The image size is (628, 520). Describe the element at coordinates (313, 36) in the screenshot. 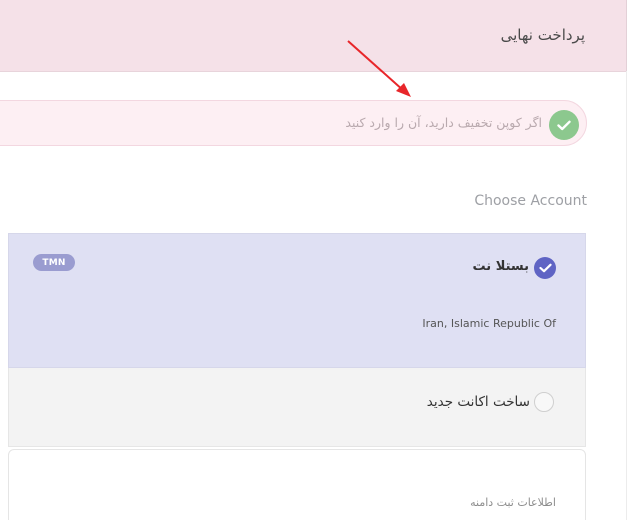

I see `checkout-header: پرداخت نهایی` at that location.